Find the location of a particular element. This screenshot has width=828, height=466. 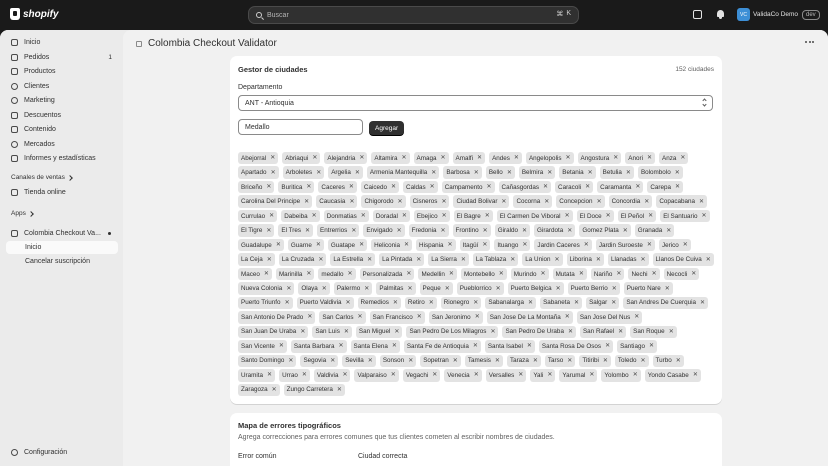

sidebar-item-mercados: Mercados is located at coordinates (62, 144).